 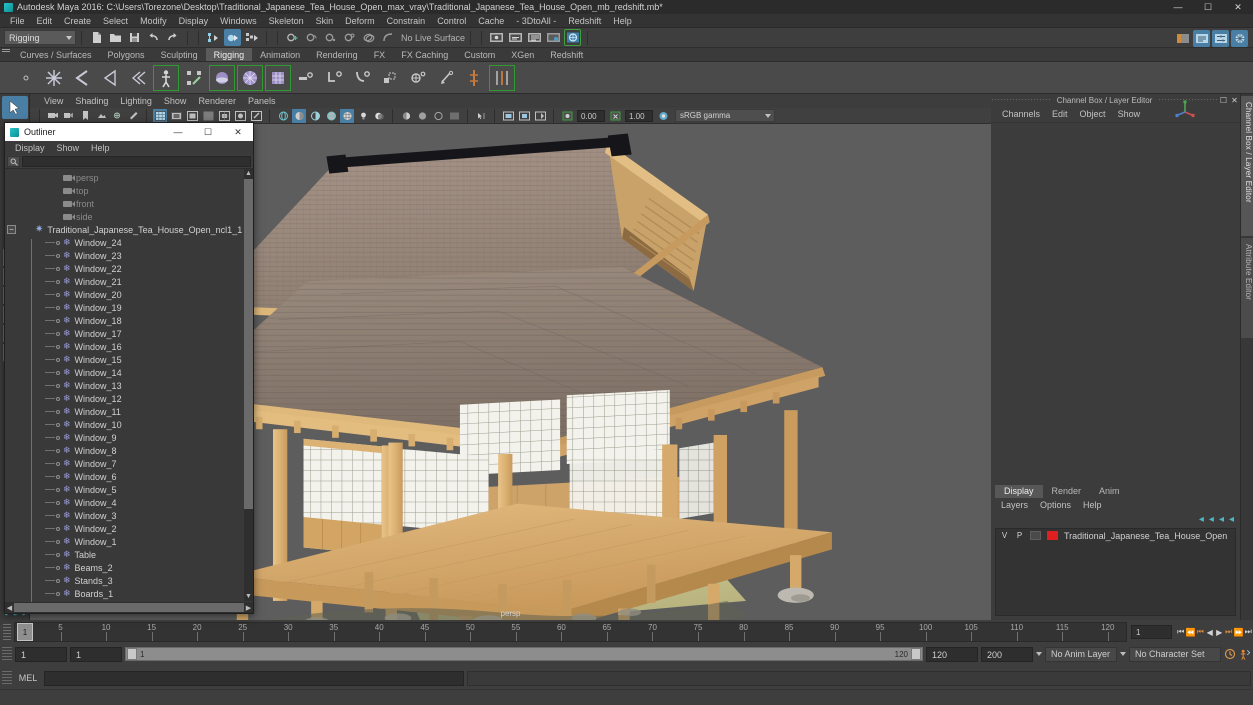 What do you see at coordinates (1221, 519) in the screenshot?
I see `new-layer-icon: ◂` at bounding box center [1221, 519].